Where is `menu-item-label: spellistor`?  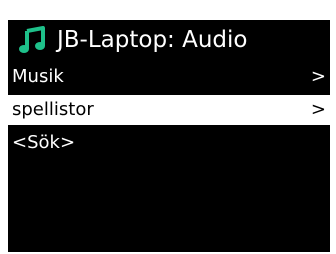
menu-item-label: spellistor is located at coordinates (53, 109).